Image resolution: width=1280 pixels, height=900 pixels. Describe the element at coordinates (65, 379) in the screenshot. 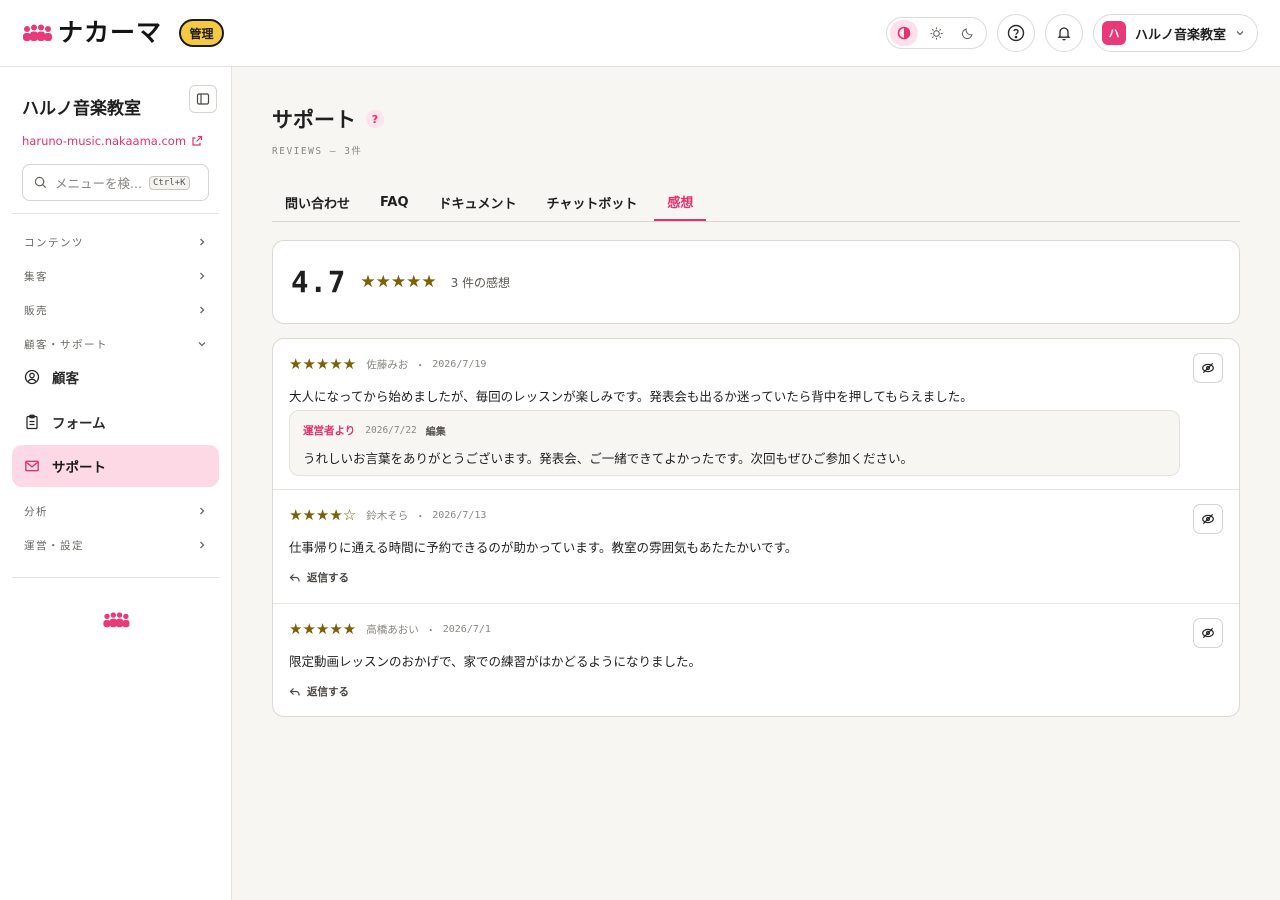

I see `sidebar-item-label: 顧客` at that location.